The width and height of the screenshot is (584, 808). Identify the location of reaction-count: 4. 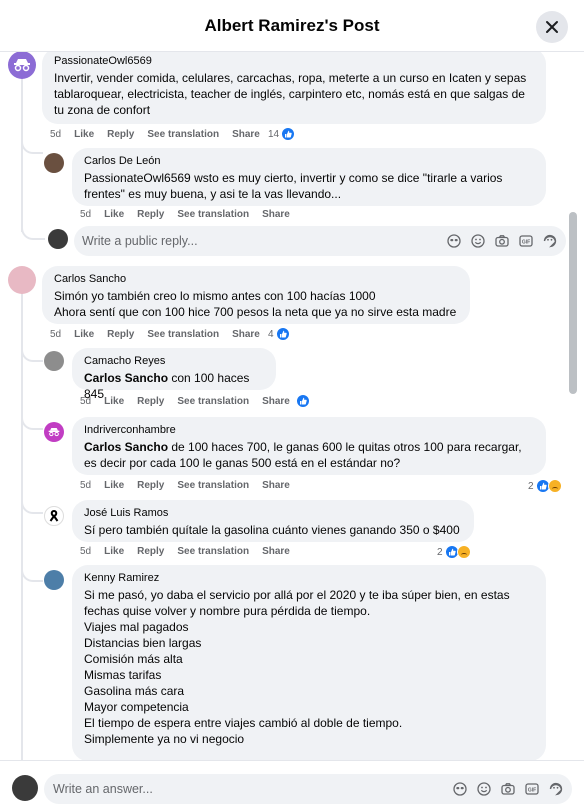
(279, 334).